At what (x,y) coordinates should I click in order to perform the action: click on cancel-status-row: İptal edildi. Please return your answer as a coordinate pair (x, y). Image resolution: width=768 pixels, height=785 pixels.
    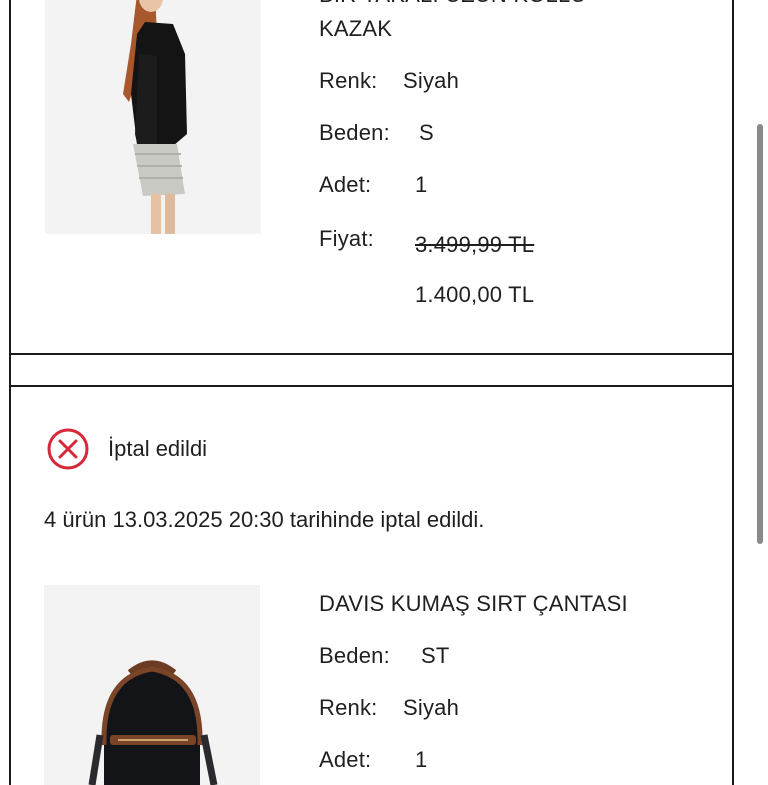
    Looking at the image, I should click on (126, 449).